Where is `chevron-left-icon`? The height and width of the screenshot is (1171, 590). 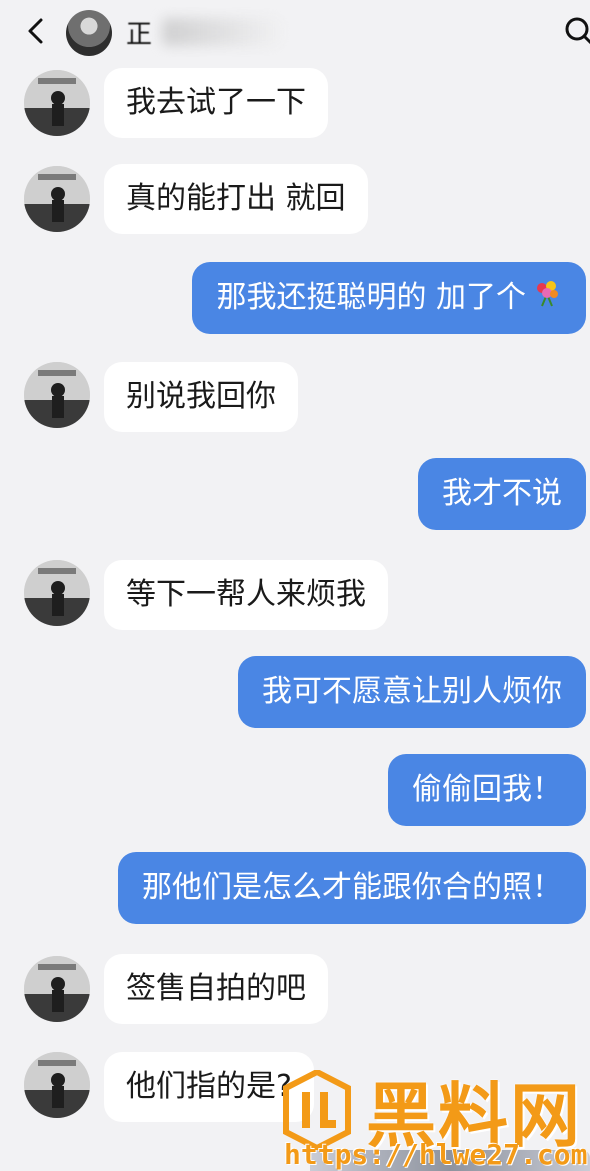 chevron-left-icon is located at coordinates (35, 31).